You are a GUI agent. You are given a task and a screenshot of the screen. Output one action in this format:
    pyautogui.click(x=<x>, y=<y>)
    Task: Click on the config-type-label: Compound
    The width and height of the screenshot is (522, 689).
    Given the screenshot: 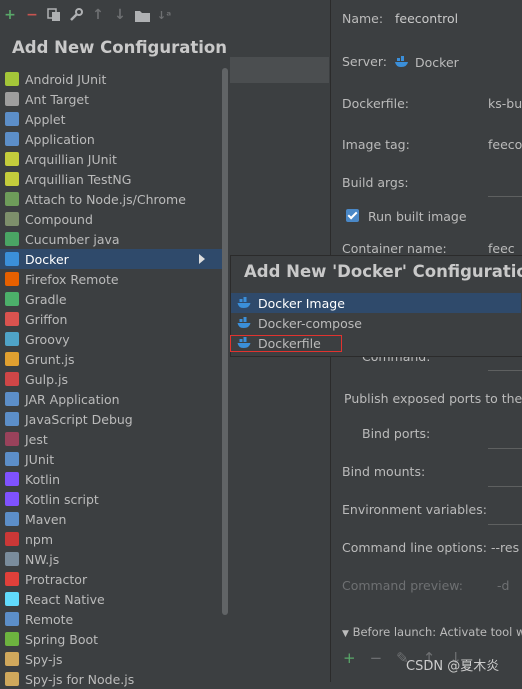 What is the action you would take?
    pyautogui.click(x=59, y=219)
    